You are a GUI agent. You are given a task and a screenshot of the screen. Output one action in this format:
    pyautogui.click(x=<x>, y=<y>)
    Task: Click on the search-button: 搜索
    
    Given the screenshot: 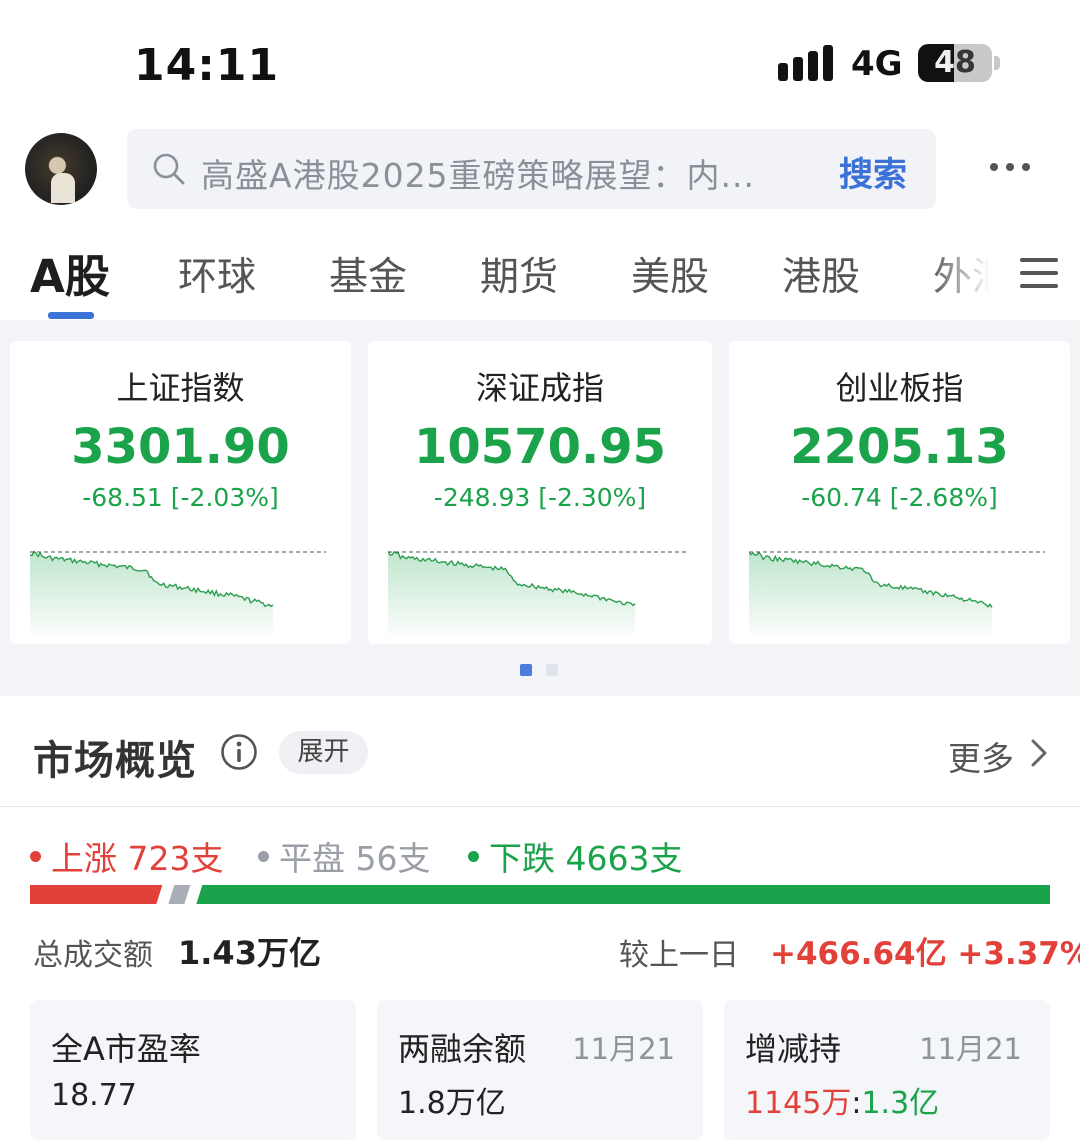 What is the action you would take?
    pyautogui.click(x=873, y=171)
    